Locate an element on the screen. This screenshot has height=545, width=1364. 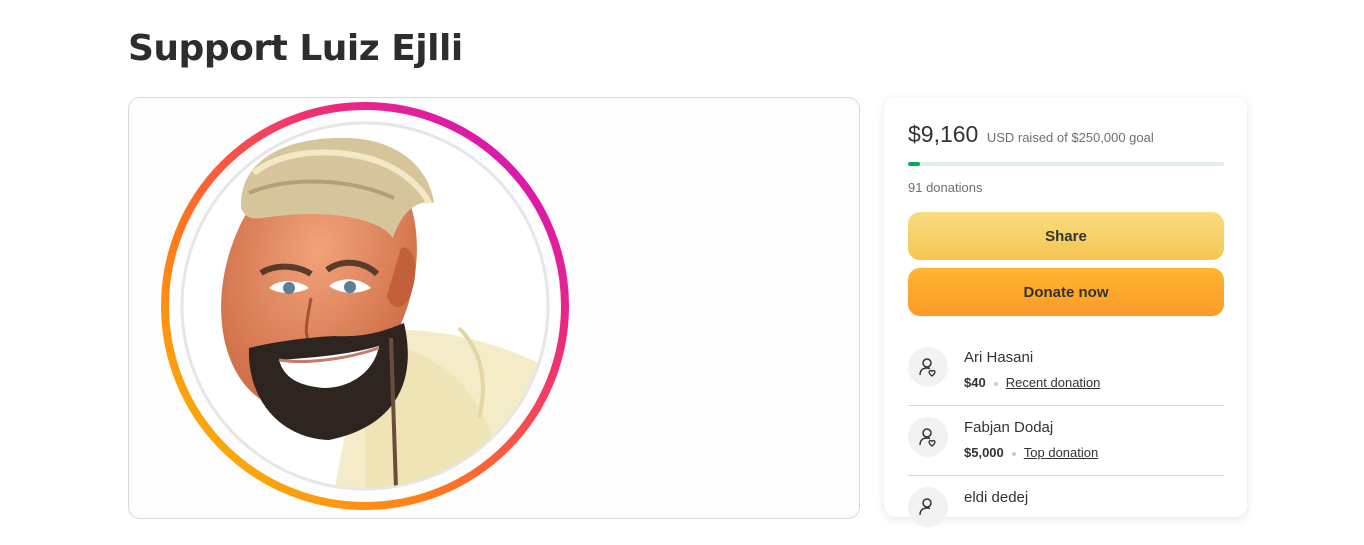
recent-donation-link: Recent donation is located at coordinates (1053, 382).